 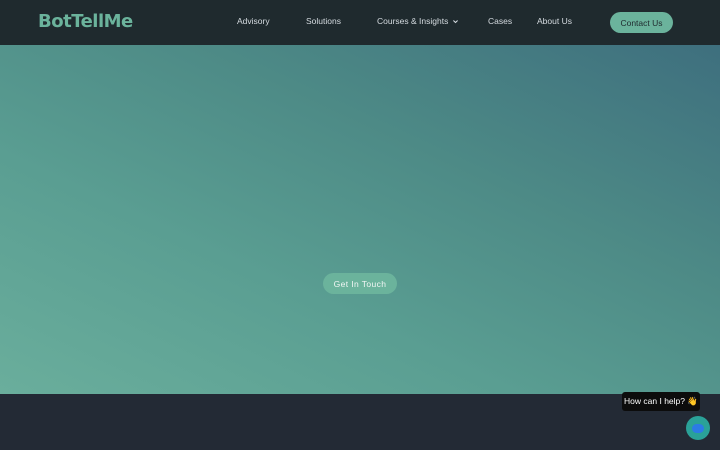 I want to click on nav-link-advisory: Advisory, so click(x=253, y=21).